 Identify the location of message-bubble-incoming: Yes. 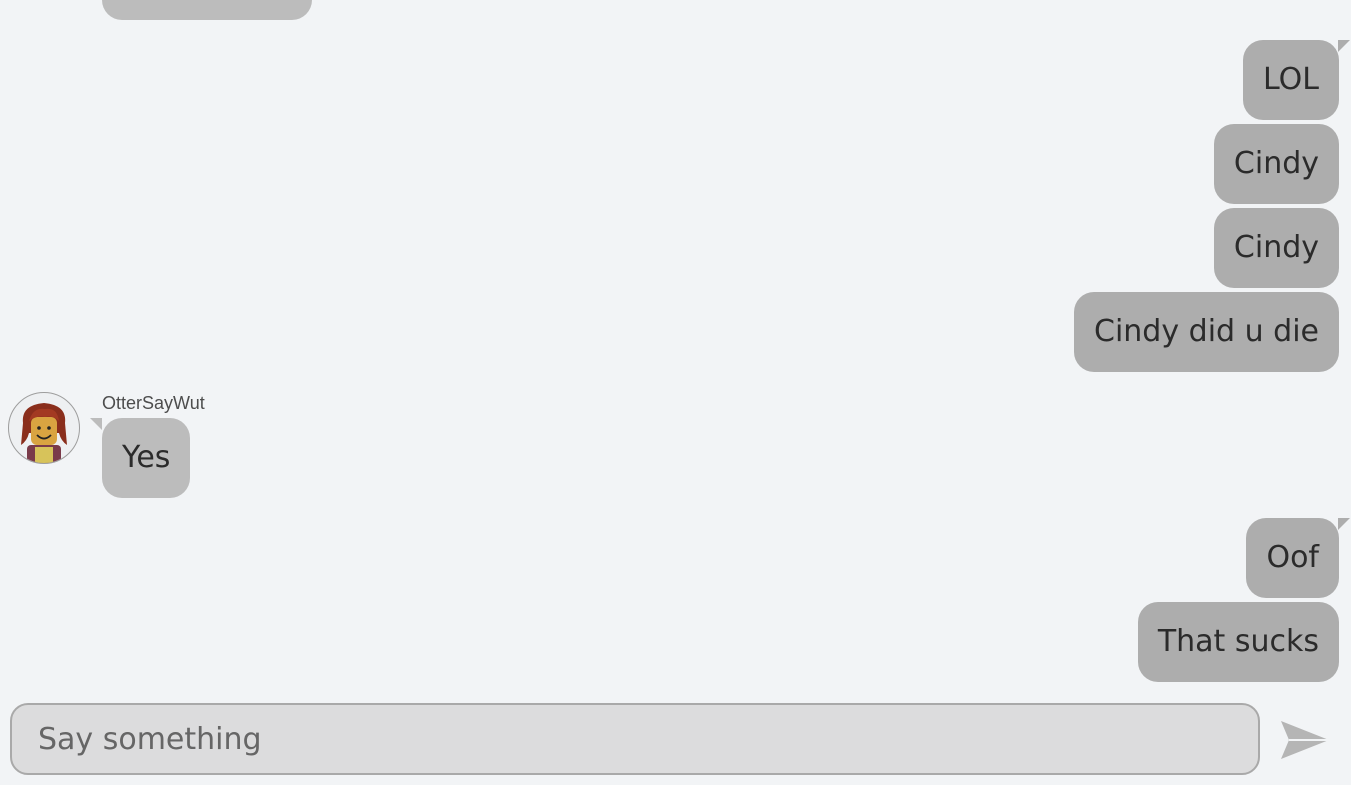
(140, 458).